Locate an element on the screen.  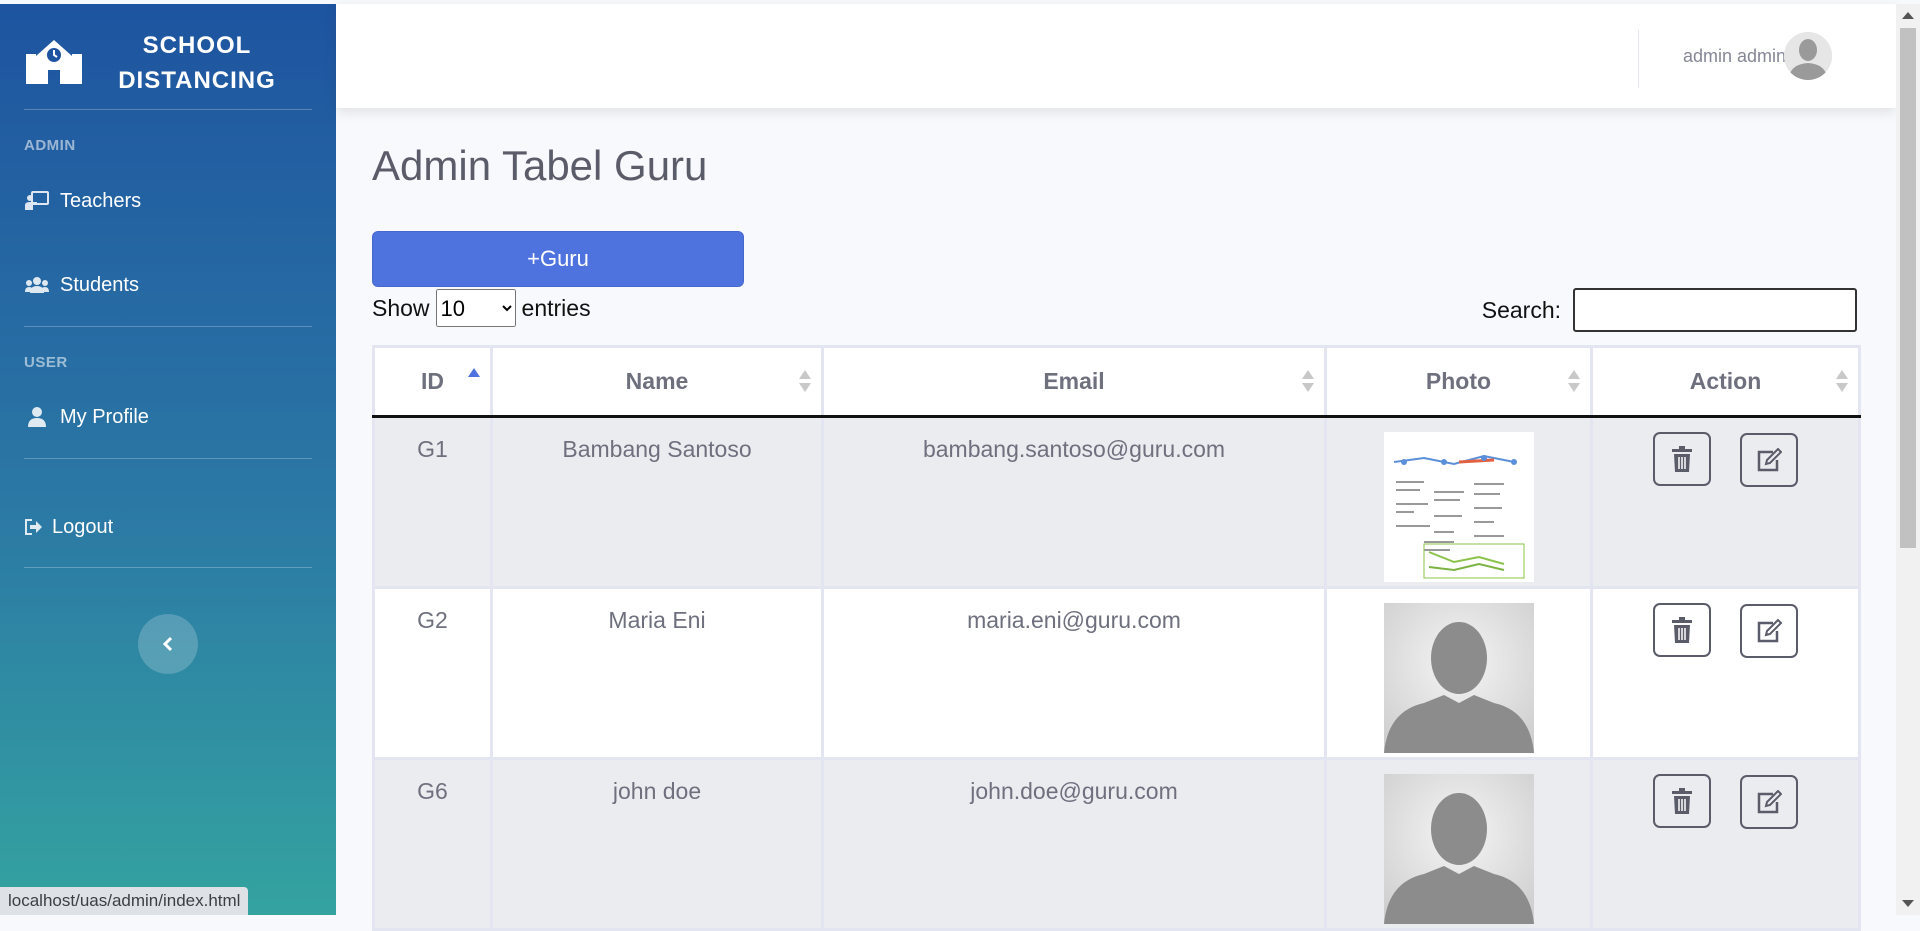
user-avatar is located at coordinates (1808, 56).